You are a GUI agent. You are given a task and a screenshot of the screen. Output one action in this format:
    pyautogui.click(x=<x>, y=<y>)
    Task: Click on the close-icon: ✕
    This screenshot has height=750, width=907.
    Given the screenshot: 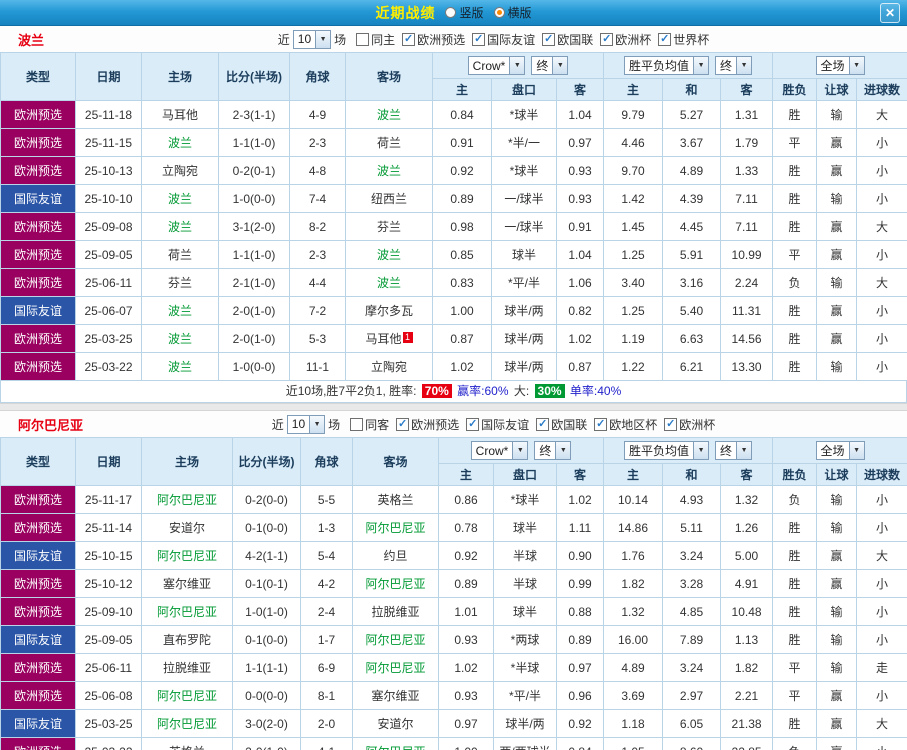 What is the action you would take?
    pyautogui.click(x=890, y=13)
    